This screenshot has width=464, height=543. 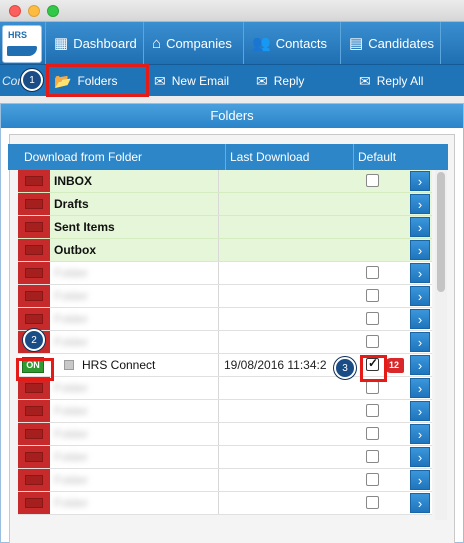 What do you see at coordinates (365, 80) in the screenshot?
I see `reply-all-icon: ✉` at bounding box center [365, 80].